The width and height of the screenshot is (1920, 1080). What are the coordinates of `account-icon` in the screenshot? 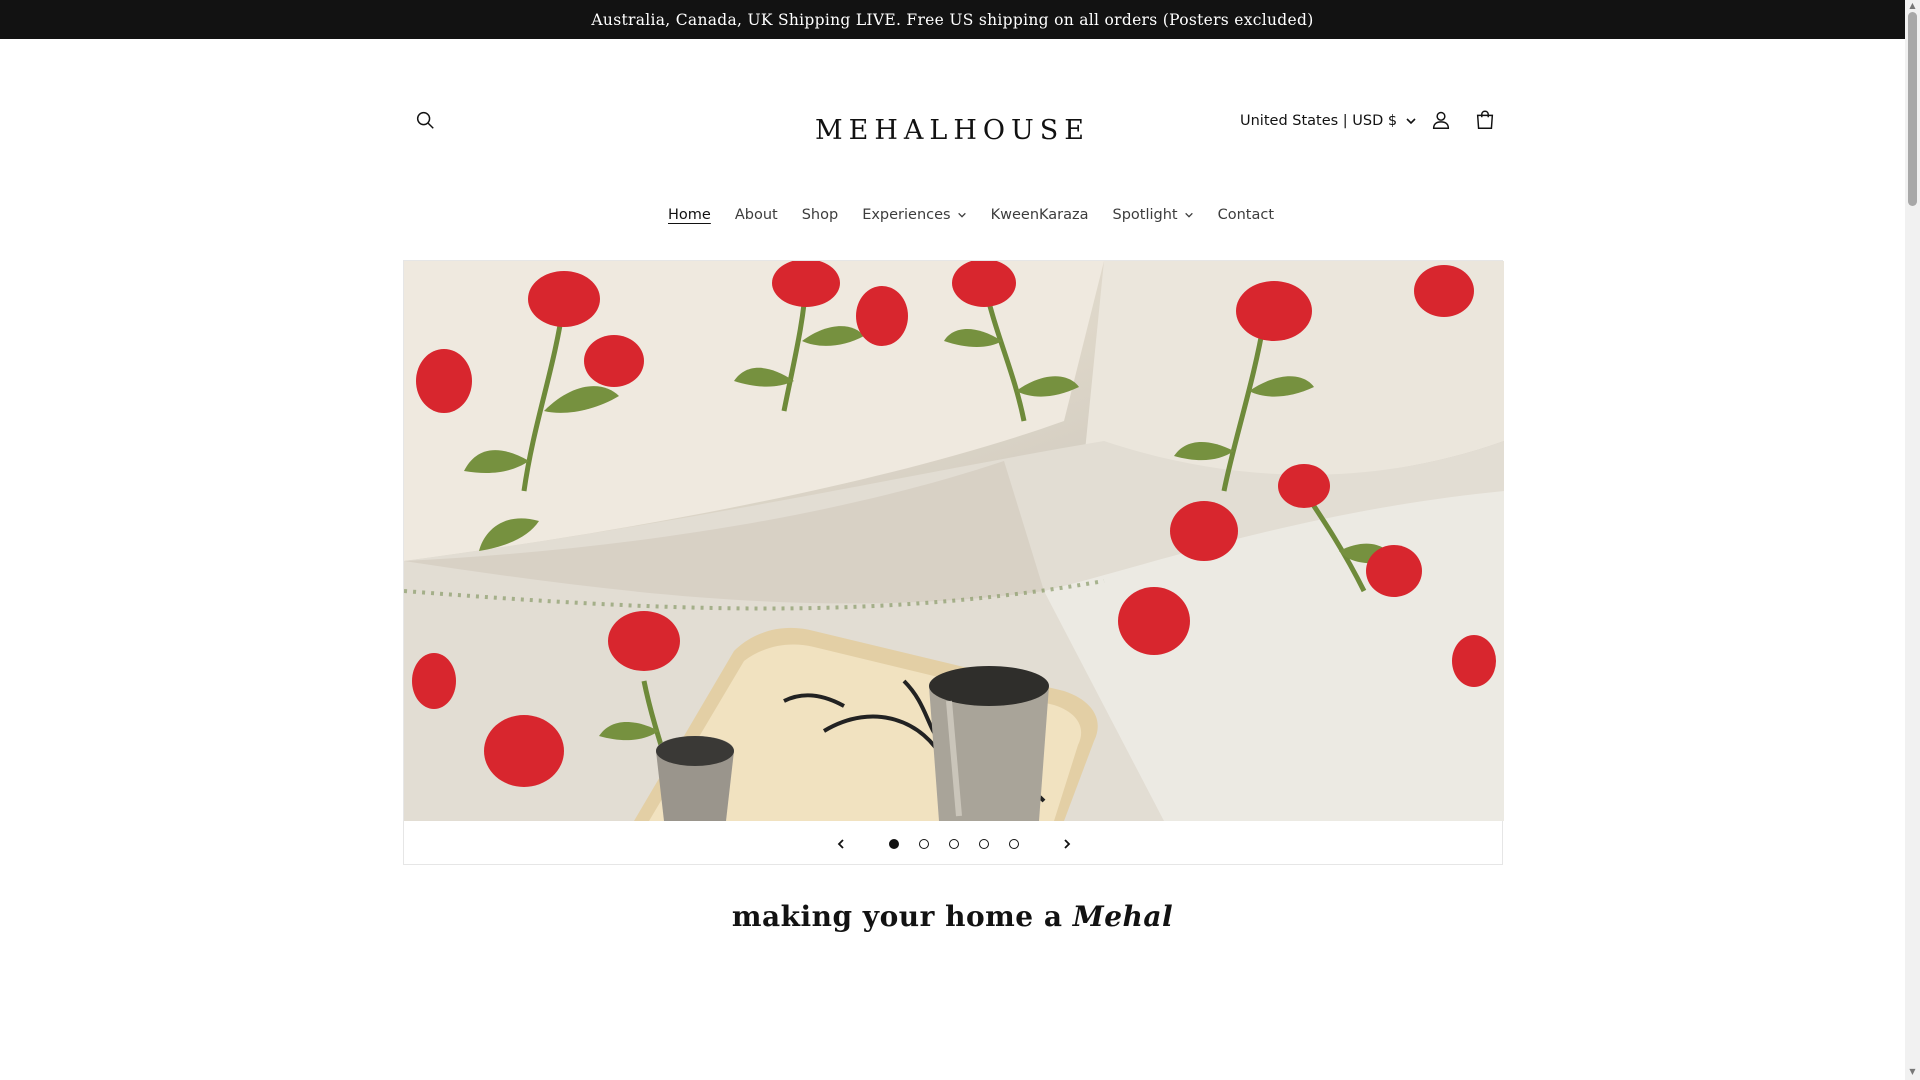 It's located at (1441, 120).